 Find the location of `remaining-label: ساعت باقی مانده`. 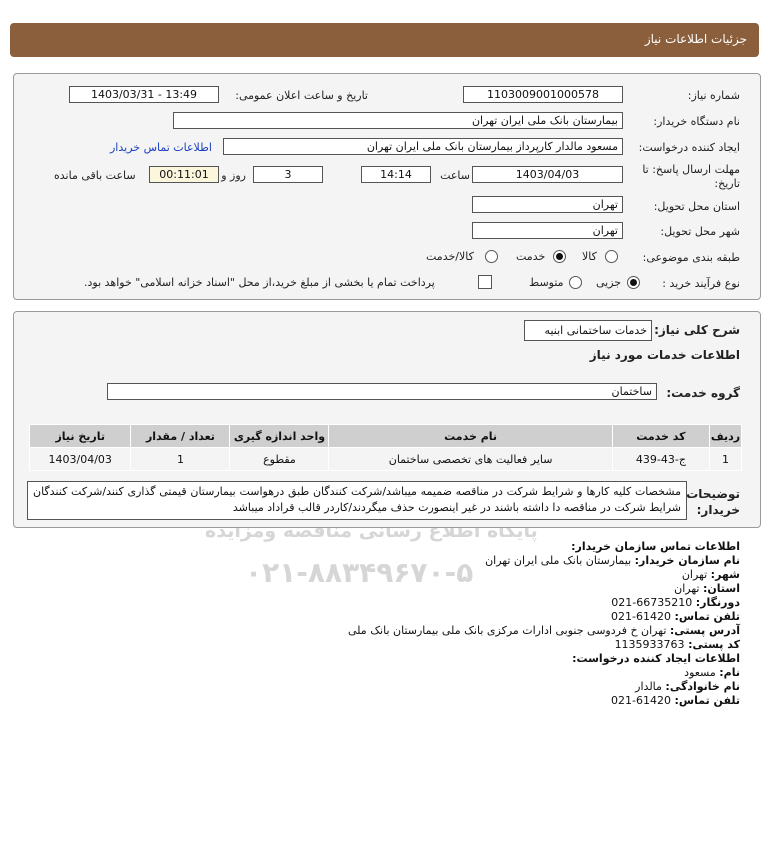

remaining-label: ساعت باقی مانده is located at coordinates (95, 175).